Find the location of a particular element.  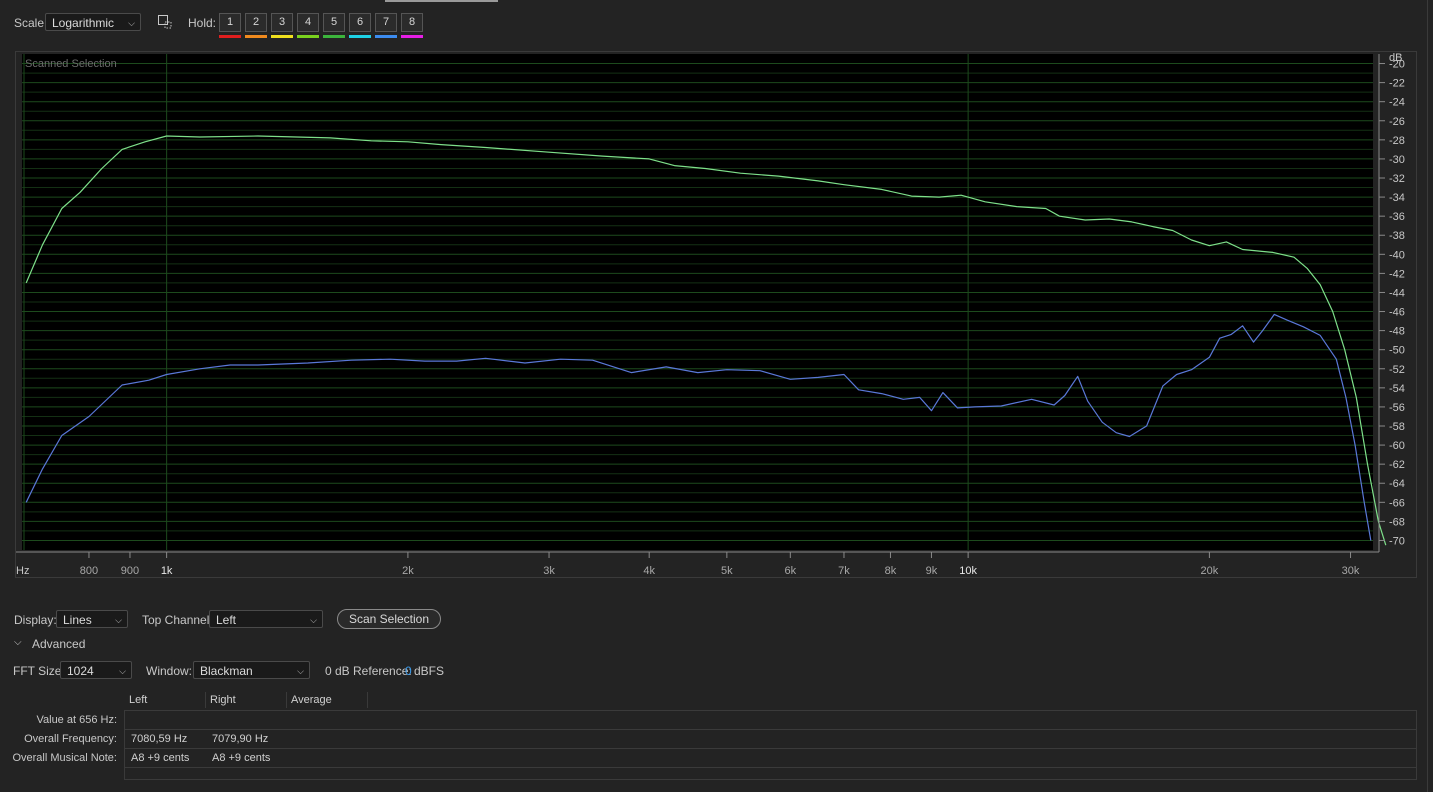

window-label: Window: is located at coordinates (169, 671).